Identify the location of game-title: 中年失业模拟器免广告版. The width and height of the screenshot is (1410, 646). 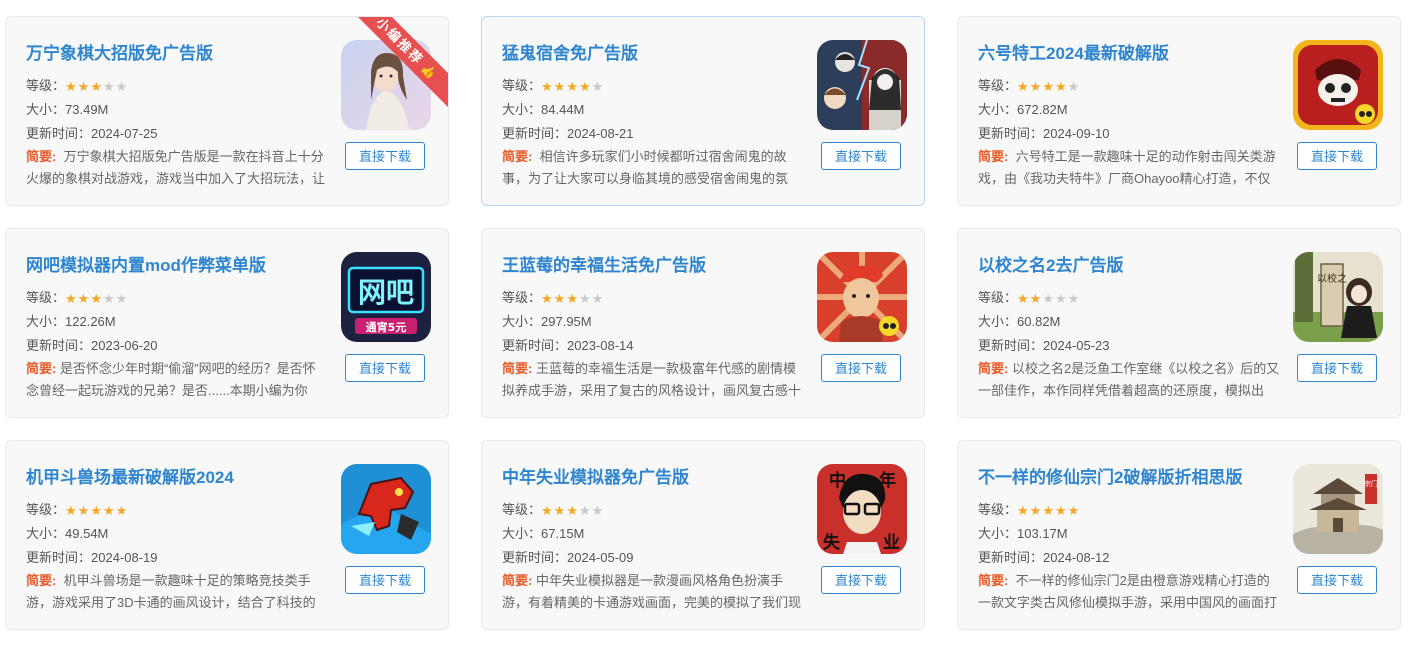
(595, 475).